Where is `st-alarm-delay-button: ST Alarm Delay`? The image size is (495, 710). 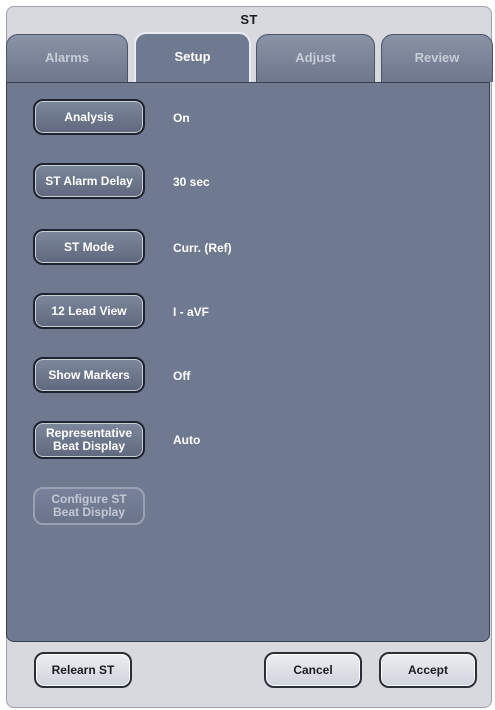
st-alarm-delay-button: ST Alarm Delay is located at coordinates (89, 181).